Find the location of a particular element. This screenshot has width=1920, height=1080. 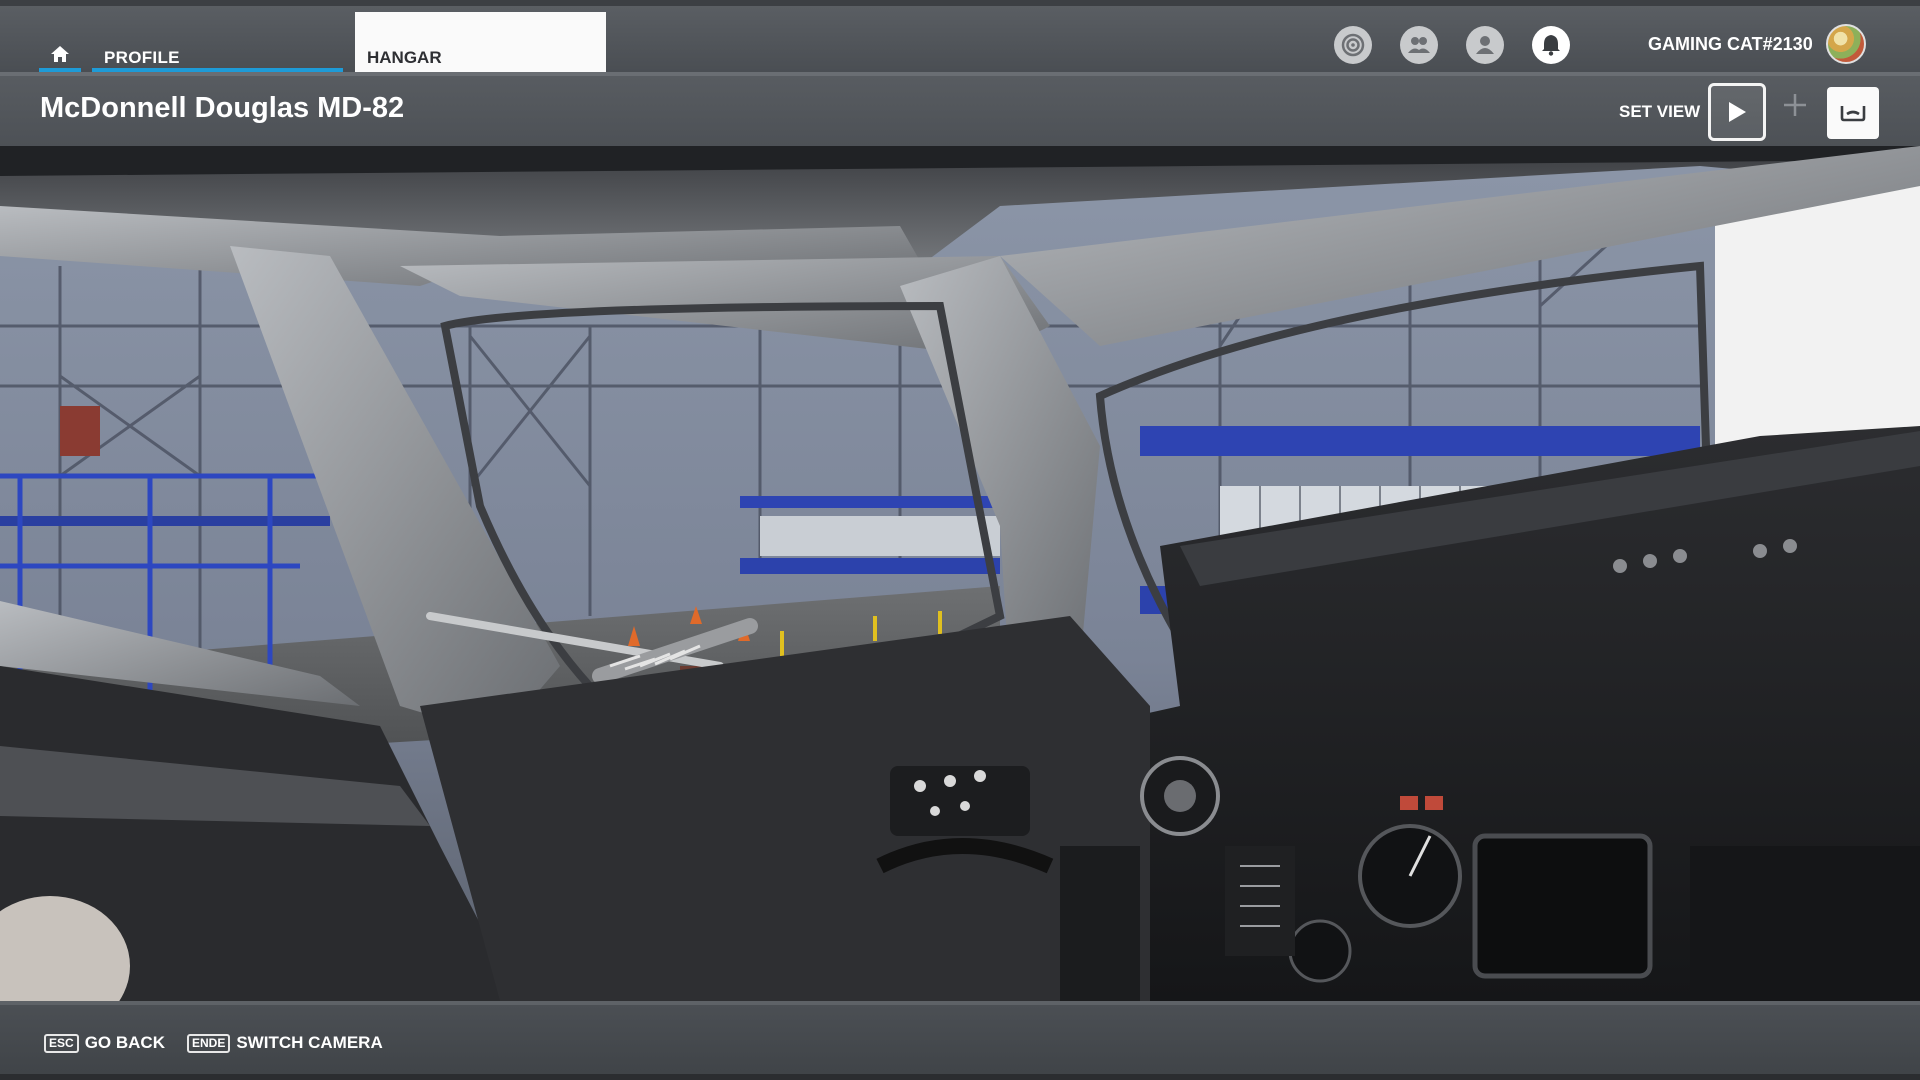

title-bar: McDonnell Douglas MD-82 SET VIEW is located at coordinates (960, 109).